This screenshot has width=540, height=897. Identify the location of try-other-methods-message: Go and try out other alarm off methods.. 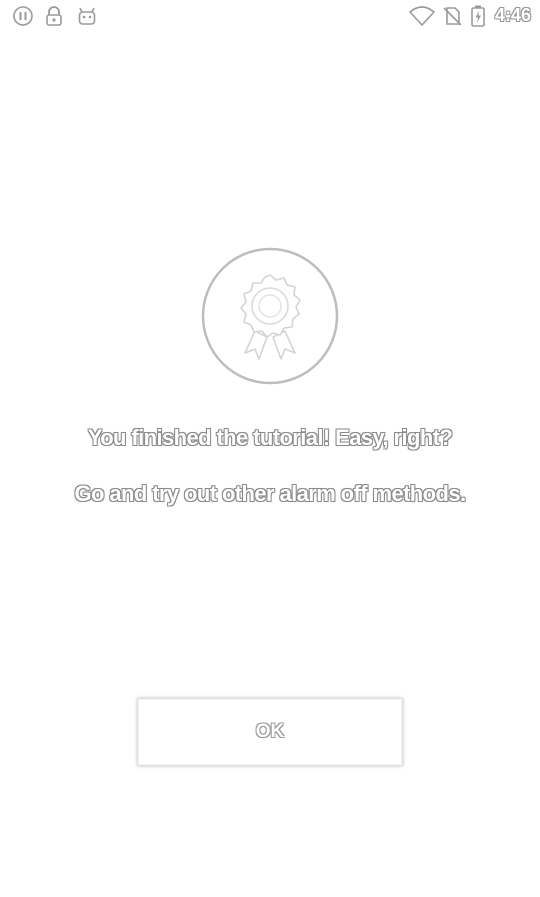
(270, 493).